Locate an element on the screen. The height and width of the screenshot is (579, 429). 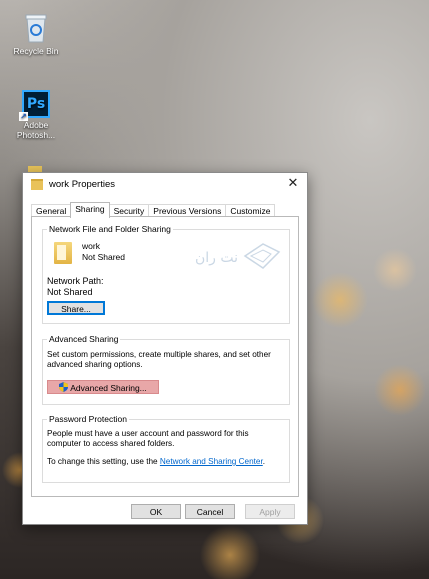
shortcut-arrow-icon: ↗ is located at coordinates (23, 116).